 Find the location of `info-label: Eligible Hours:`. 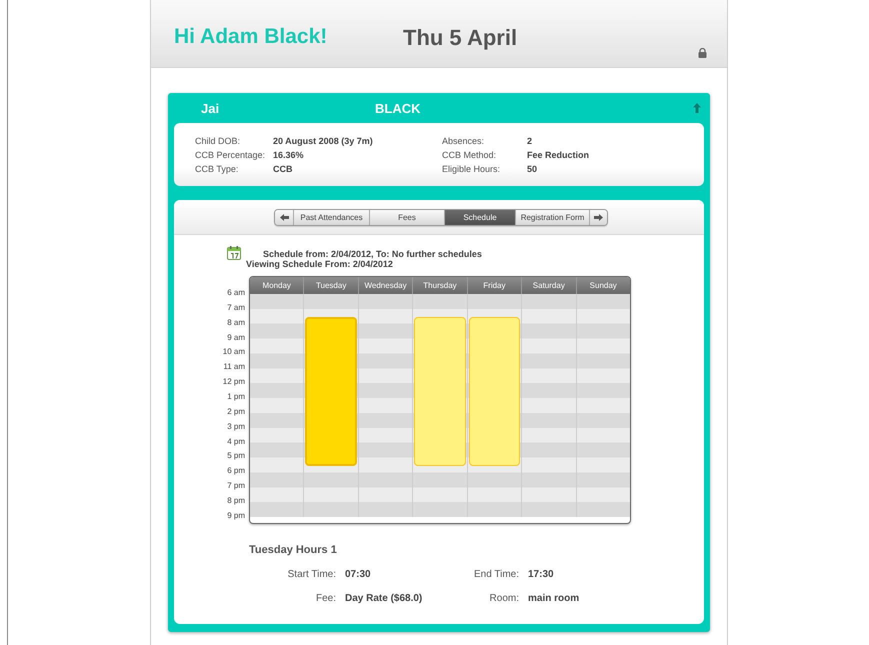

info-label: Eligible Hours: is located at coordinates (472, 169).